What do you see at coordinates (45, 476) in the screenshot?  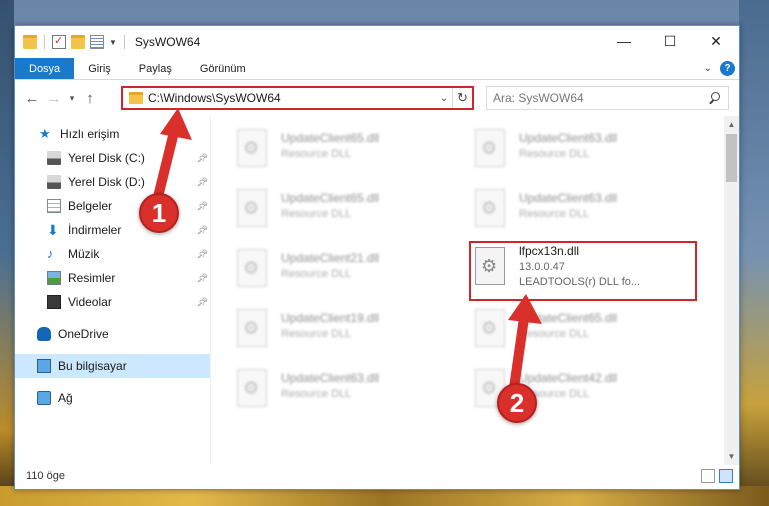 I see `item-count: 110 öge` at bounding box center [45, 476].